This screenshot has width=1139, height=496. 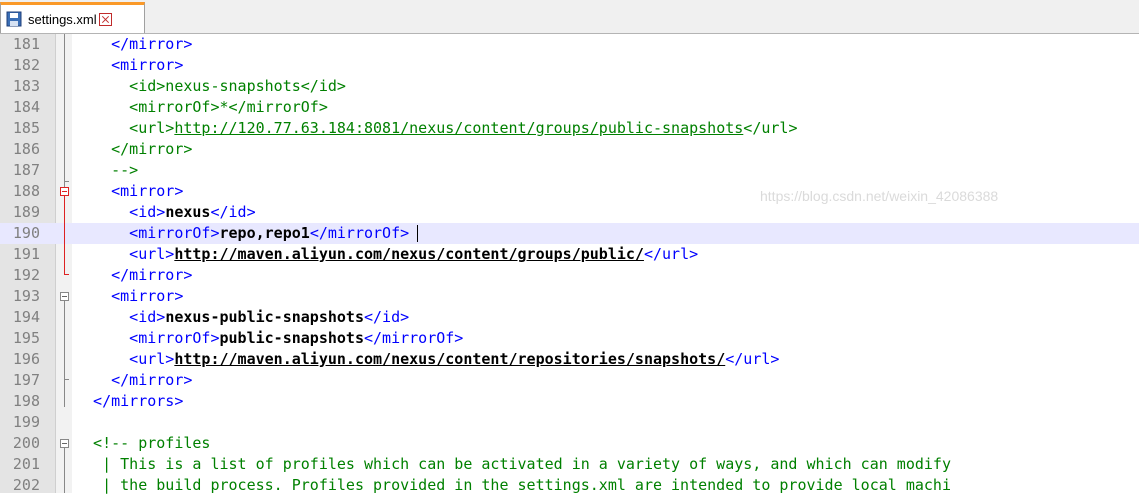 I want to click on line-number: 186, so click(x=26, y=149).